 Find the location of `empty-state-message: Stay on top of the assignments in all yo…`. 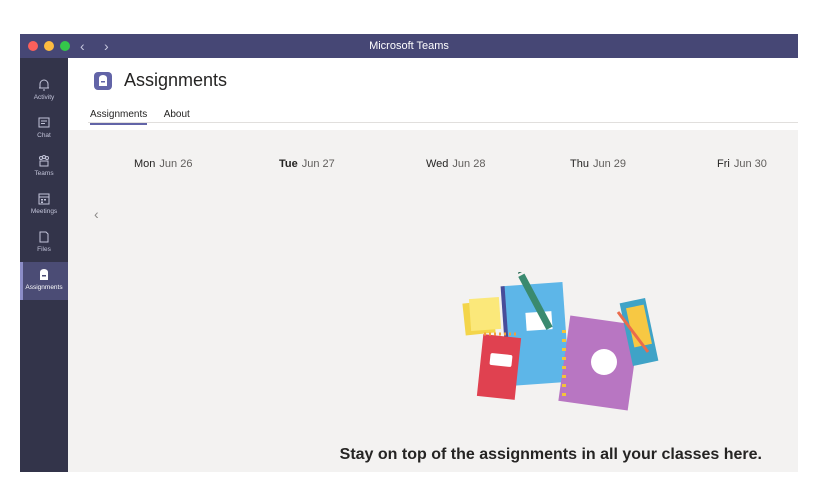

empty-state-message: Stay on top of the assignments in all yo… is located at coordinates (550, 454).